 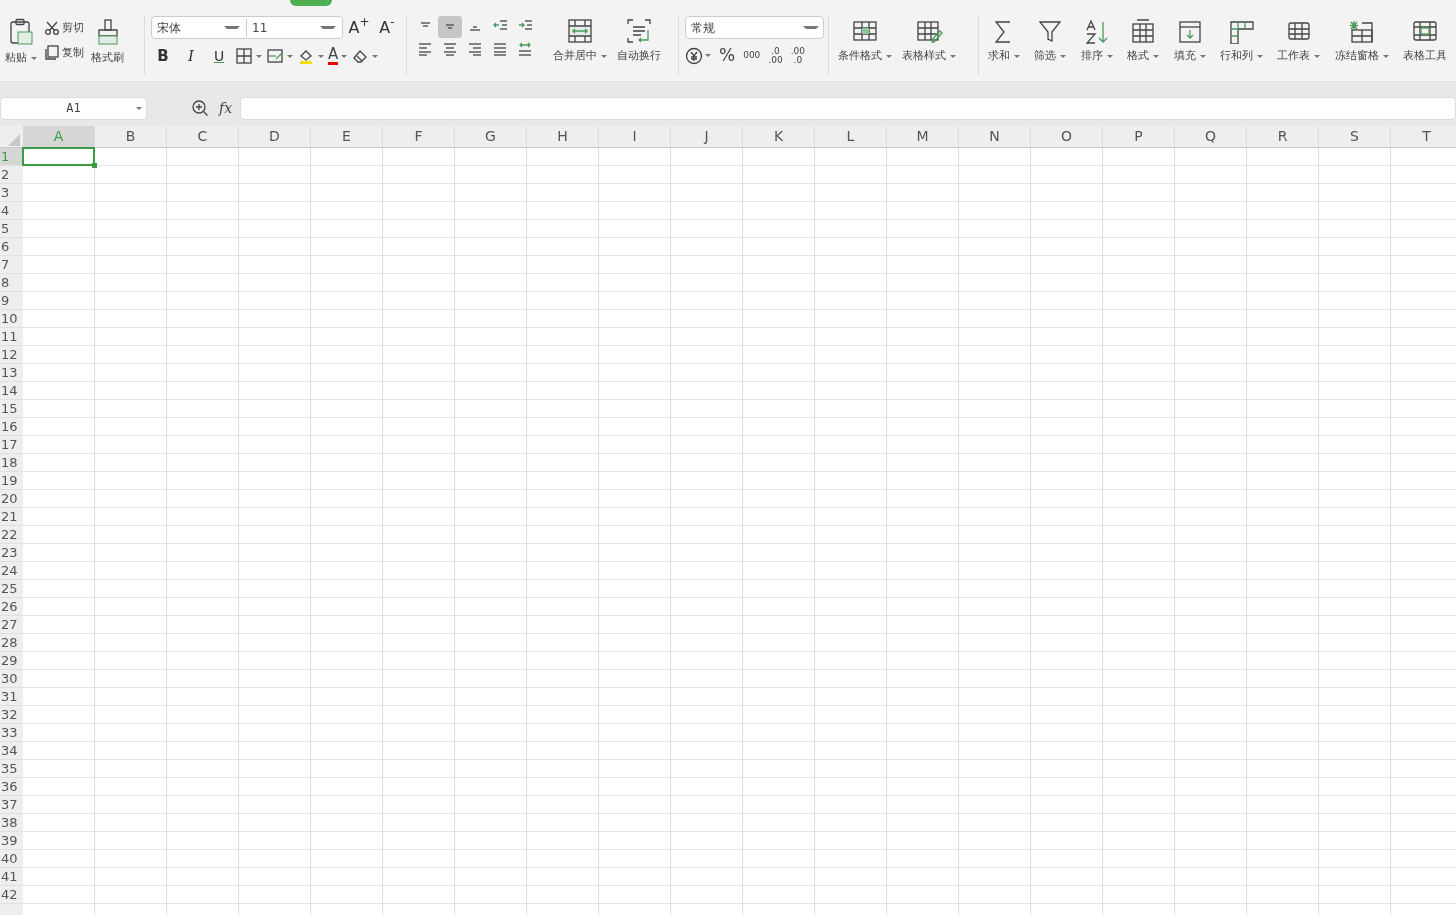 What do you see at coordinates (64, 28) in the screenshot?
I see `cut-button: 剪切` at bounding box center [64, 28].